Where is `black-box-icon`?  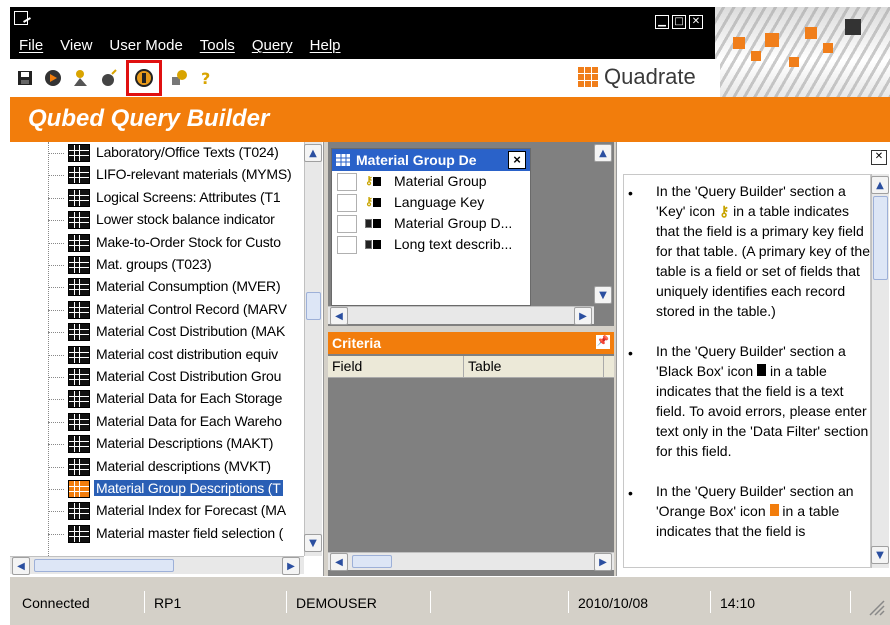 black-box-icon is located at coordinates (762, 370).